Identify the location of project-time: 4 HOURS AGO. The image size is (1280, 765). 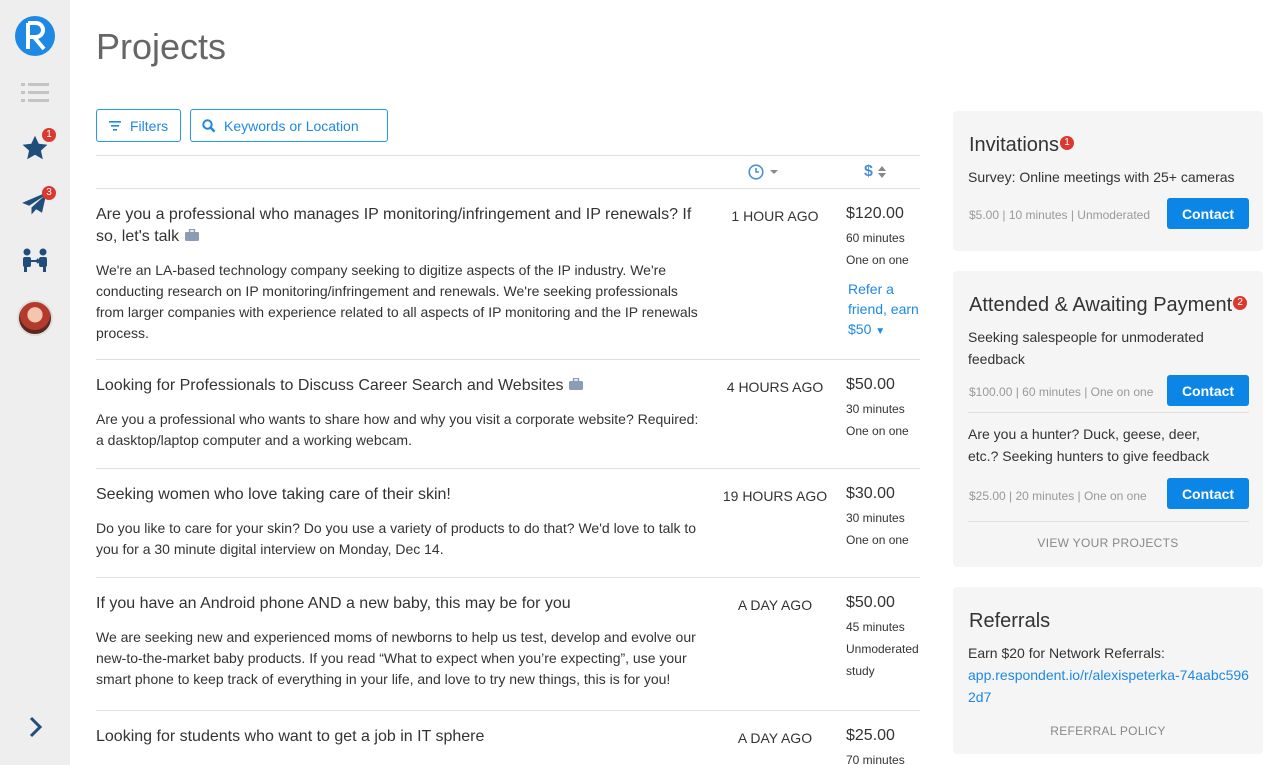
(775, 387).